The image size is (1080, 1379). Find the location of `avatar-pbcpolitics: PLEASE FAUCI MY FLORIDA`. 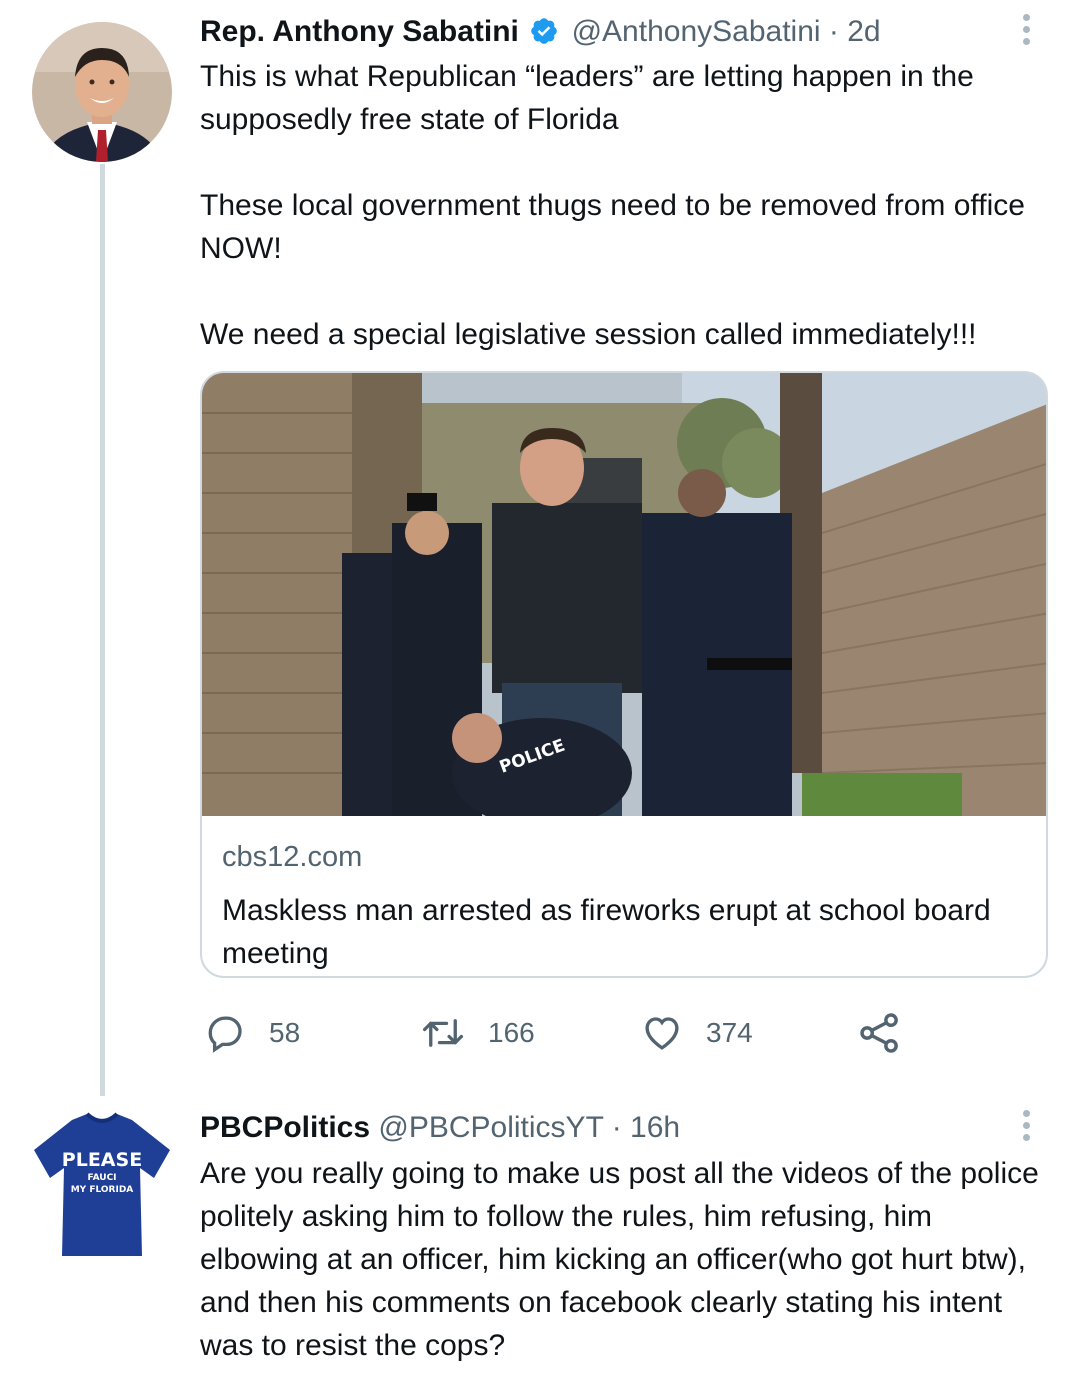

avatar-pbcpolitics: PLEASE FAUCI MY FLORIDA is located at coordinates (102, 1183).